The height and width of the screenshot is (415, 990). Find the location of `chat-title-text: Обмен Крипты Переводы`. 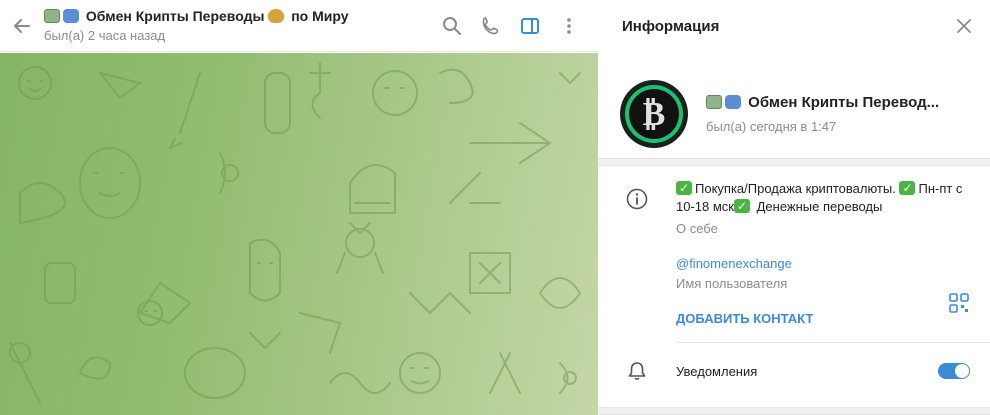

chat-title-text: Обмен Крипты Переводы is located at coordinates (175, 16).